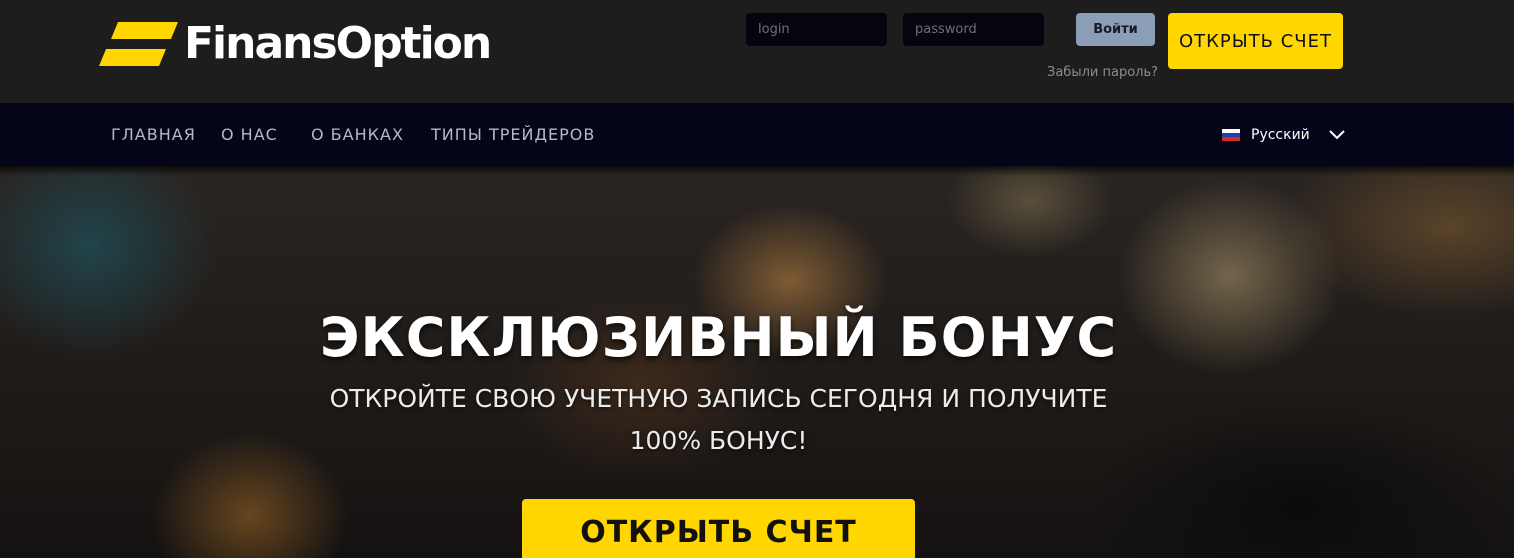 The height and width of the screenshot is (558, 1514). What do you see at coordinates (1231, 134) in the screenshot?
I see `russia-flag-icon` at bounding box center [1231, 134].